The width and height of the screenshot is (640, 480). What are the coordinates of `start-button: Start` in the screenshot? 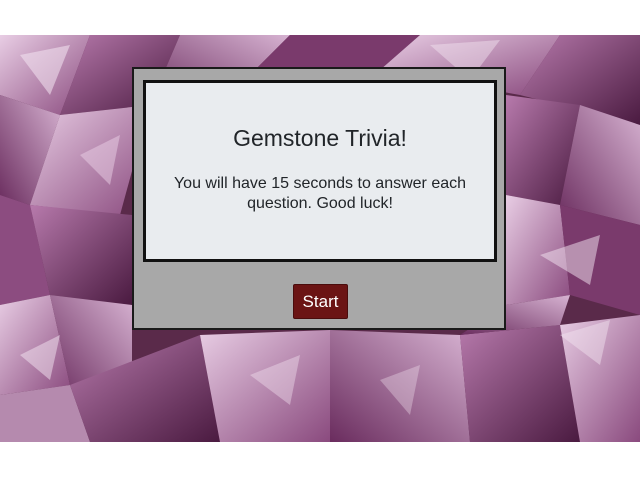 It's located at (320, 301).